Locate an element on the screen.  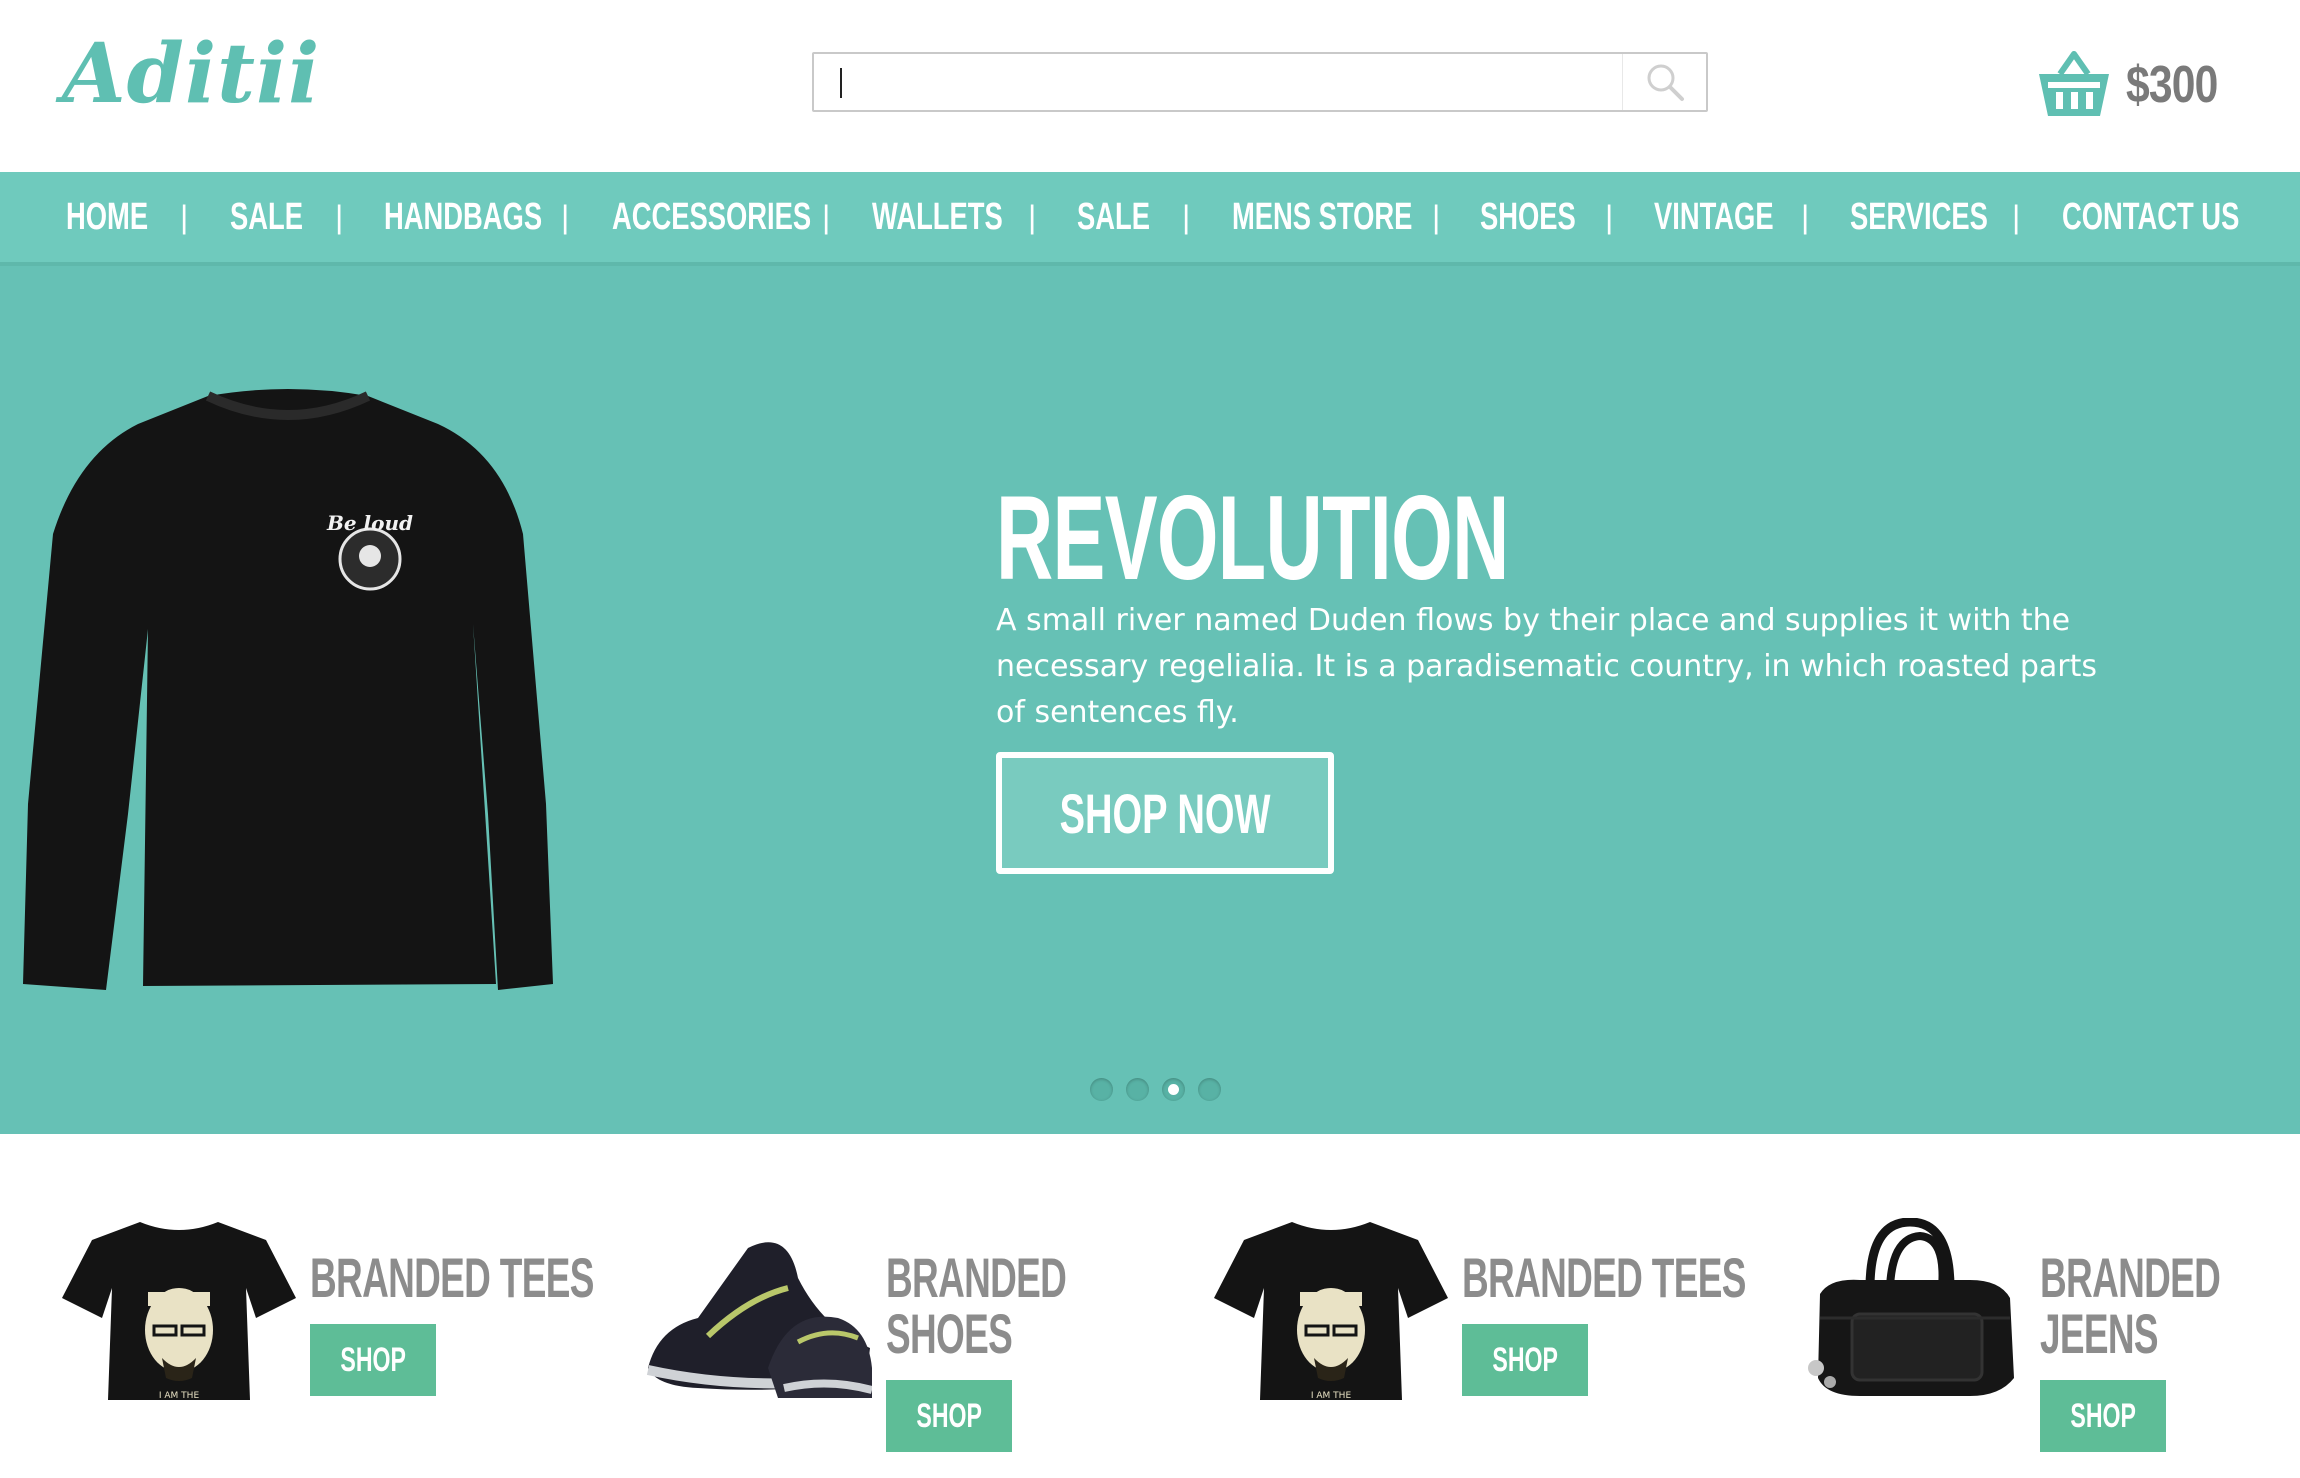
nav-item-sale: SALE is located at coordinates (280, 217).